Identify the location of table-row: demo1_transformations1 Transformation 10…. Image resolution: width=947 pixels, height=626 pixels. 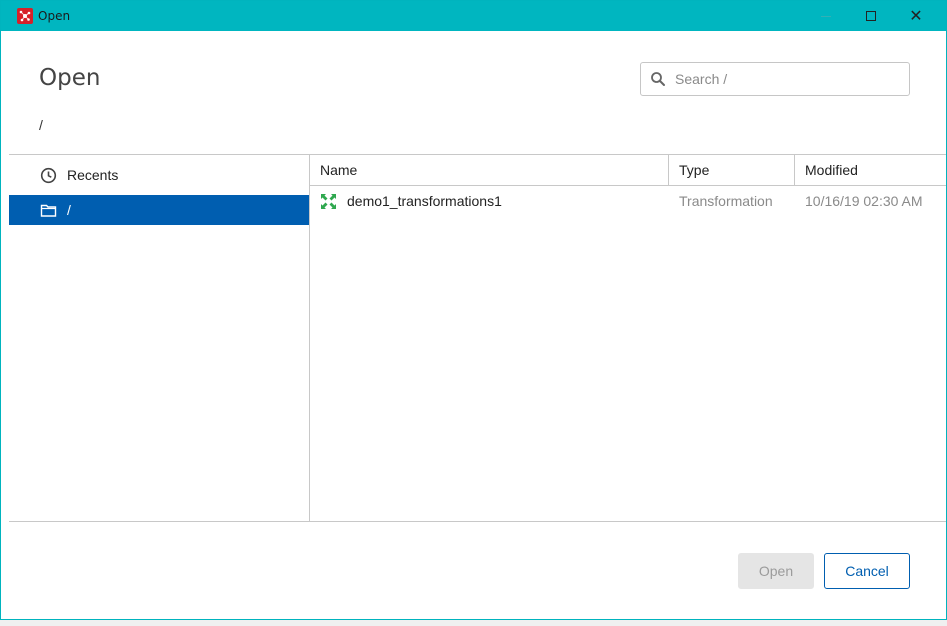
(628, 201).